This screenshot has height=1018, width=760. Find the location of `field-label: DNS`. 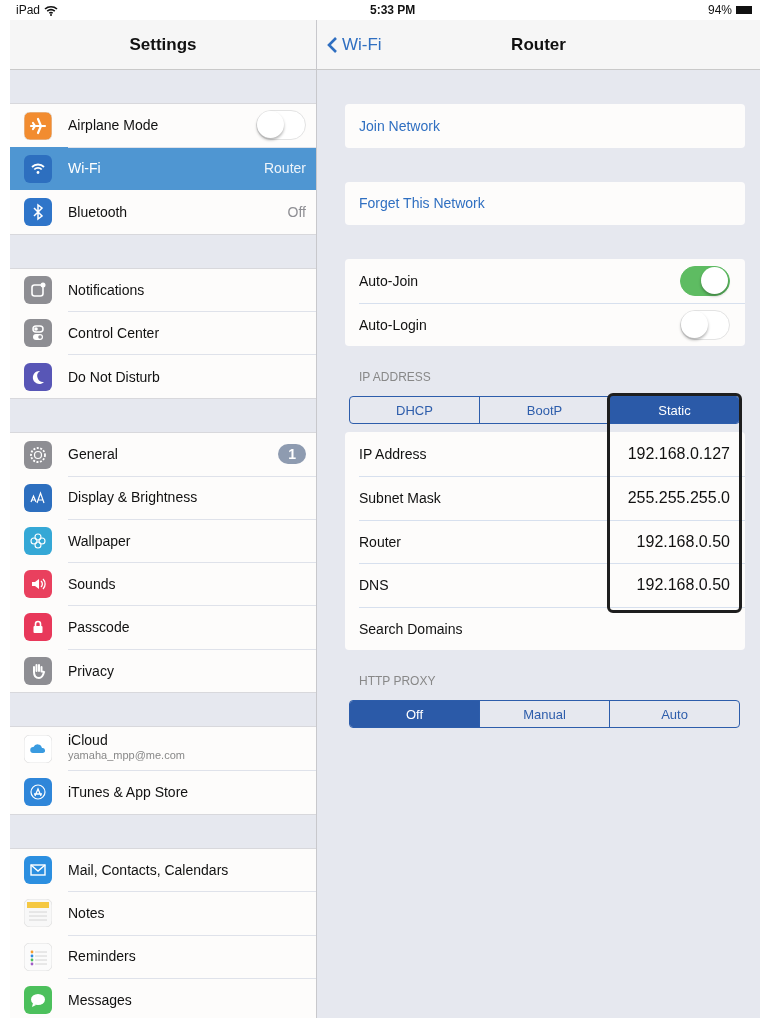

field-label: DNS is located at coordinates (374, 585).